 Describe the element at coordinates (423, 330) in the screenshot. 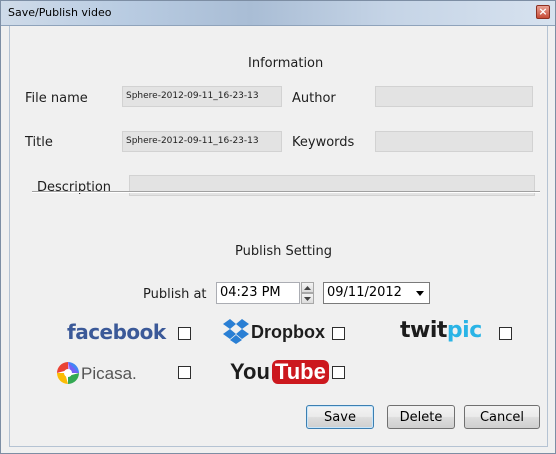

I see `twitpic-logo-part-a: twit` at that location.